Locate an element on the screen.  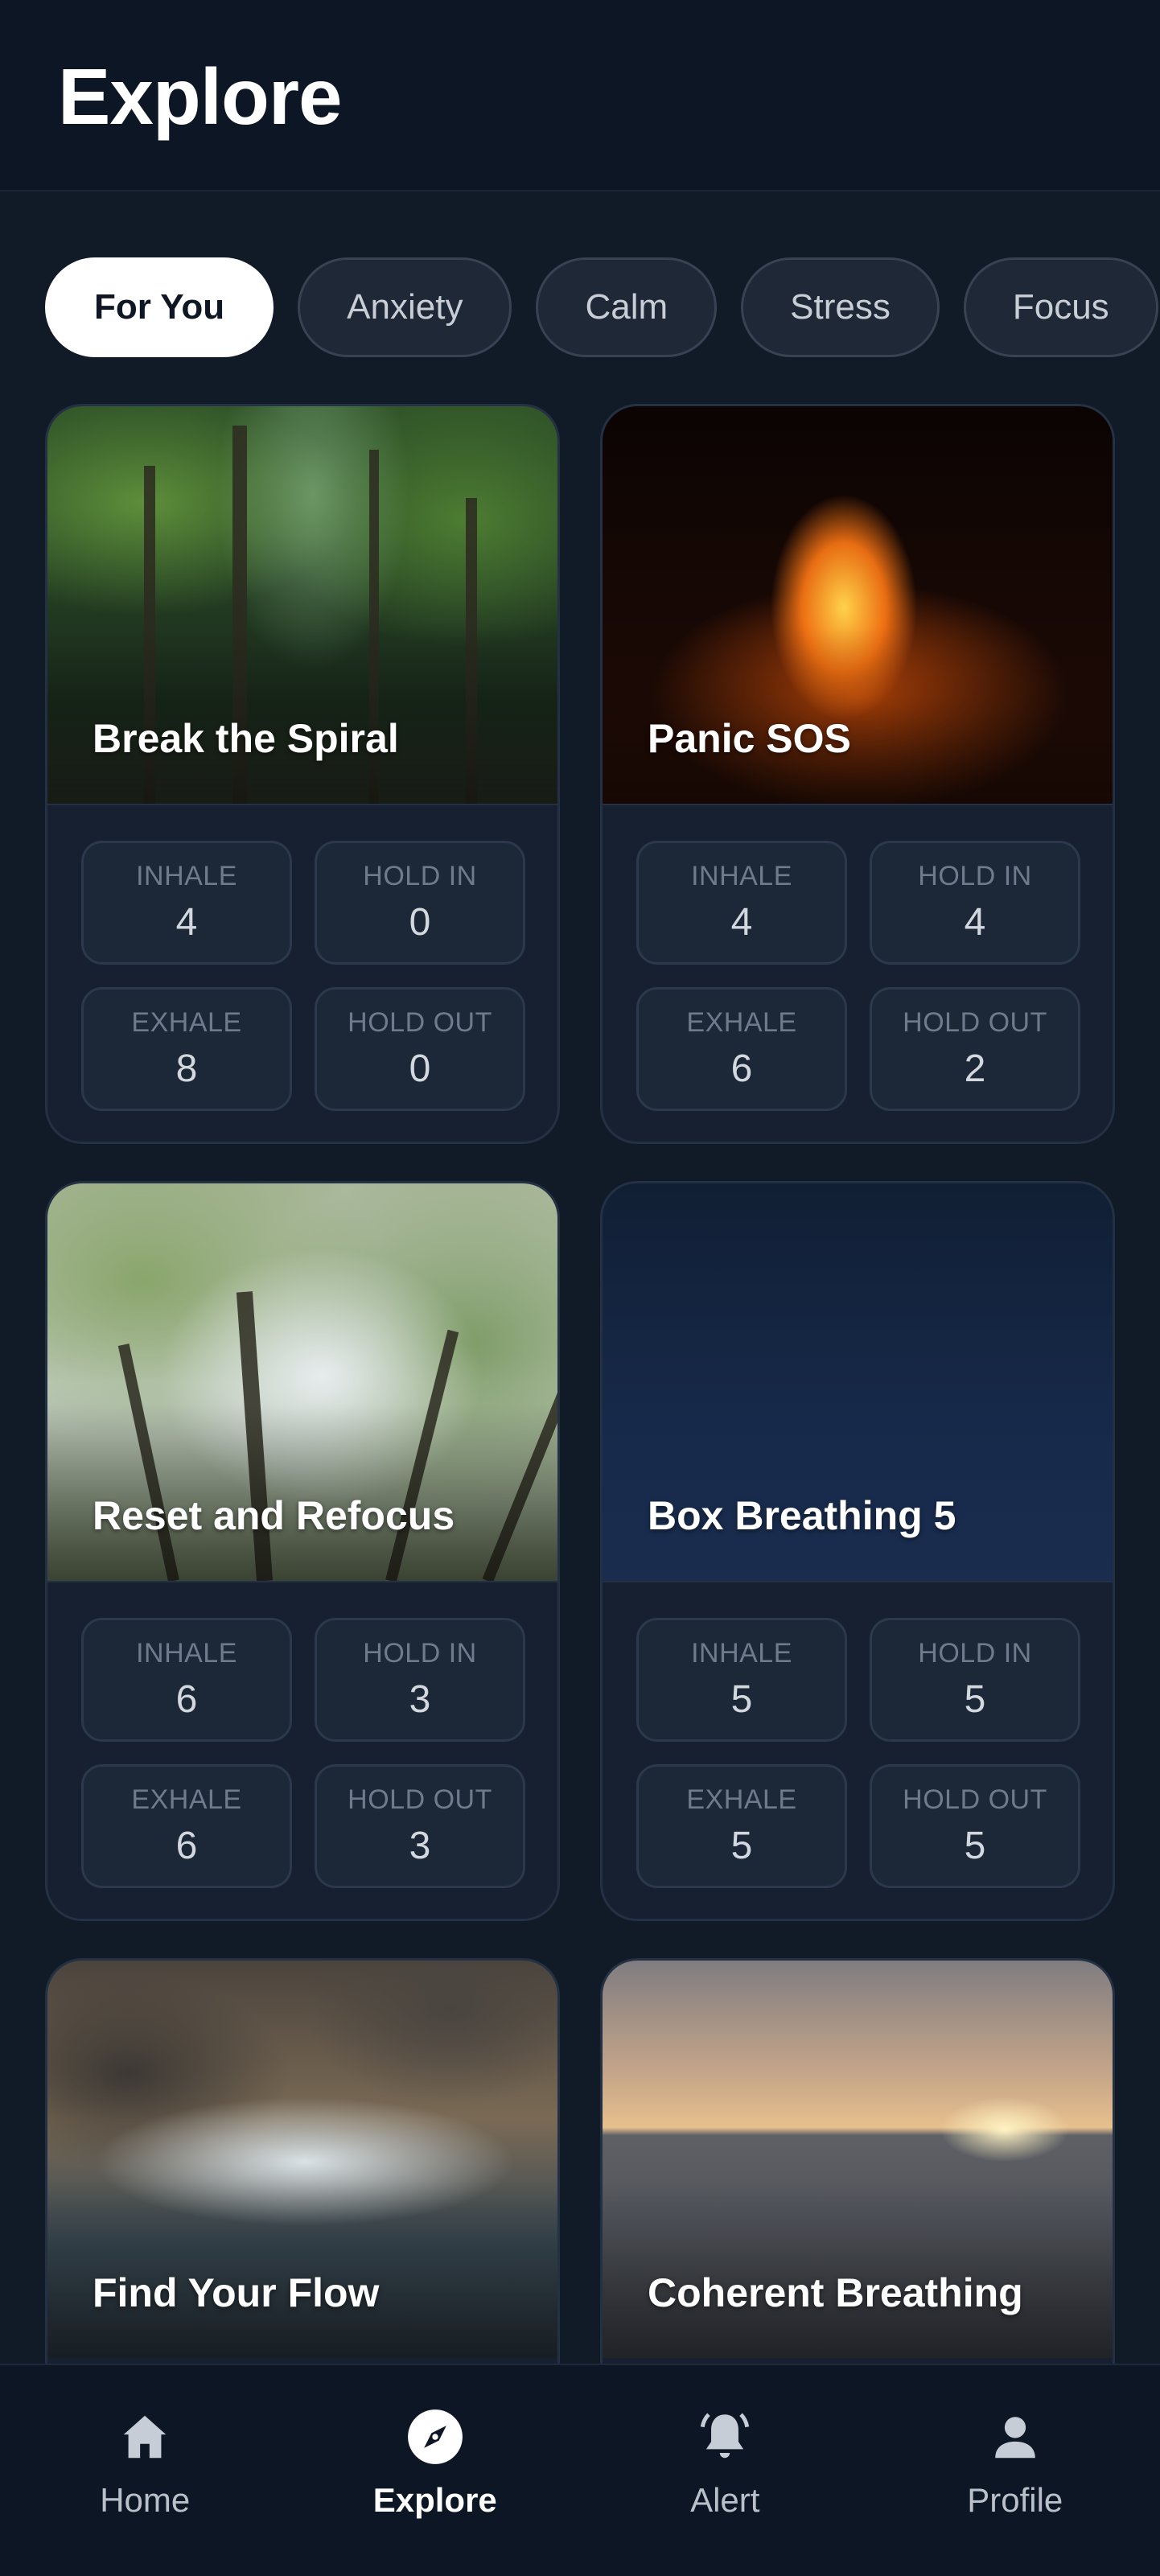
stat-hold-out: HOLD OUT 5 is located at coordinates (975, 1826).